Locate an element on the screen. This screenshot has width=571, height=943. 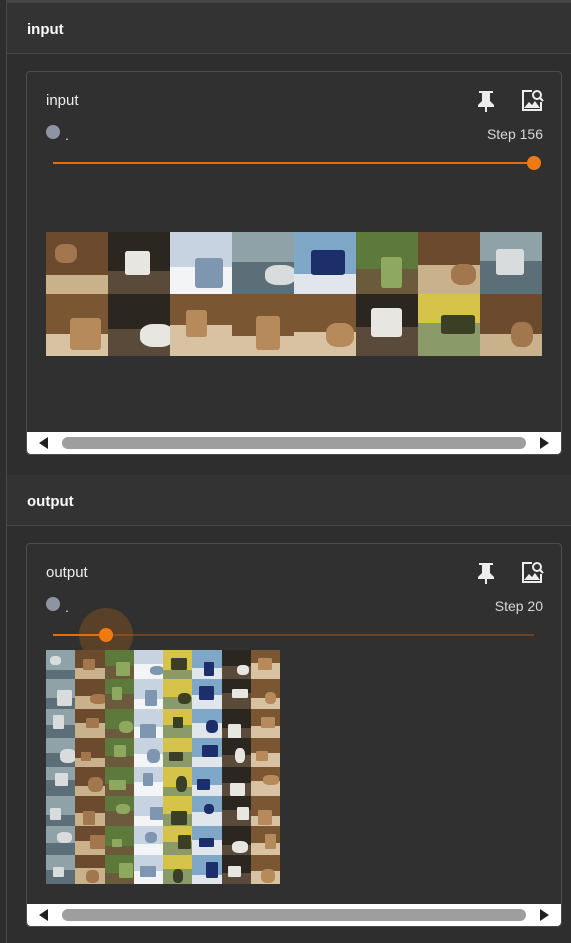
section-header-input: input is located at coordinates (289, 28).